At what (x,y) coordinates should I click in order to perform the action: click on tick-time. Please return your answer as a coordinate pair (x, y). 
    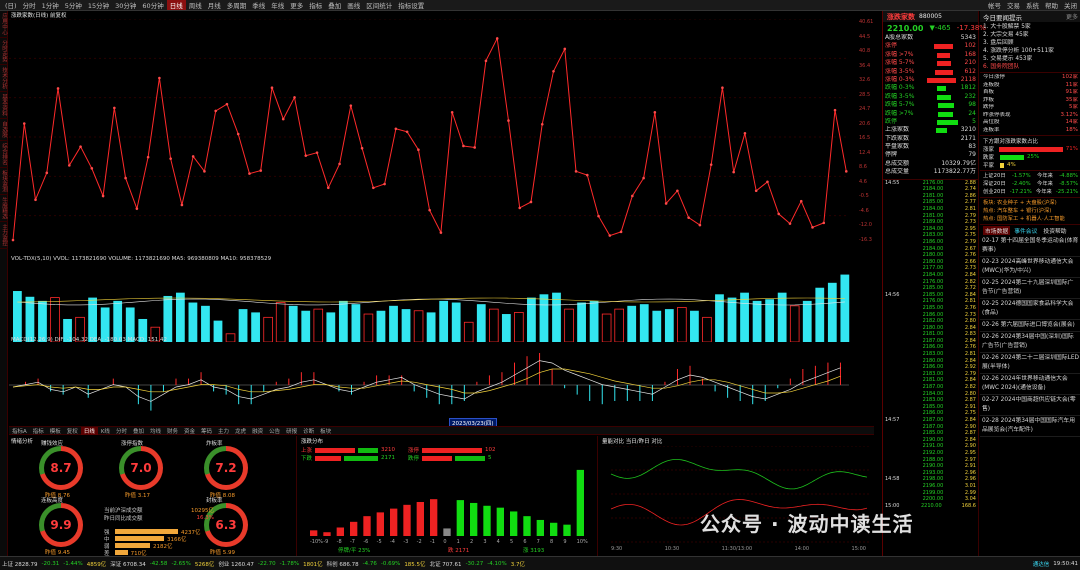
    Looking at the image, I should click on (893, 394).